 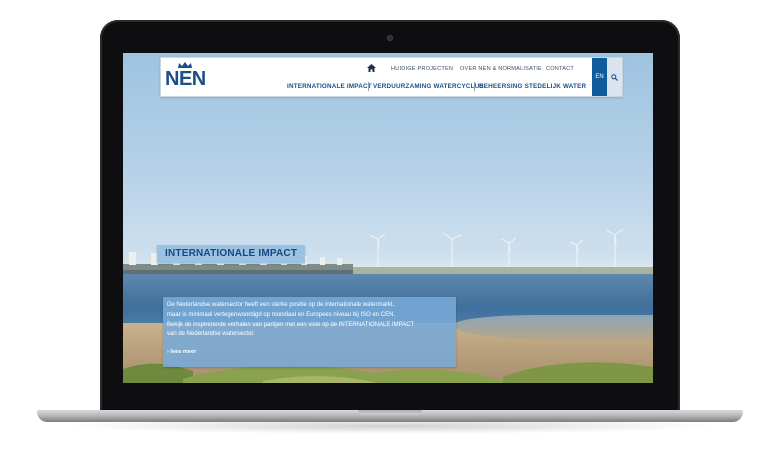 I want to click on nen-logo: NEN, so click(x=185, y=77).